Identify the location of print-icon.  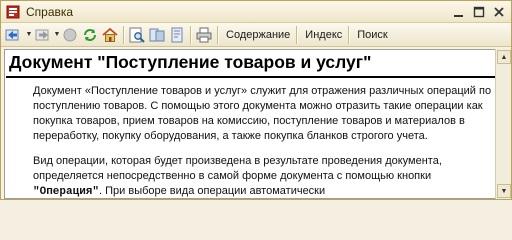
(204, 34).